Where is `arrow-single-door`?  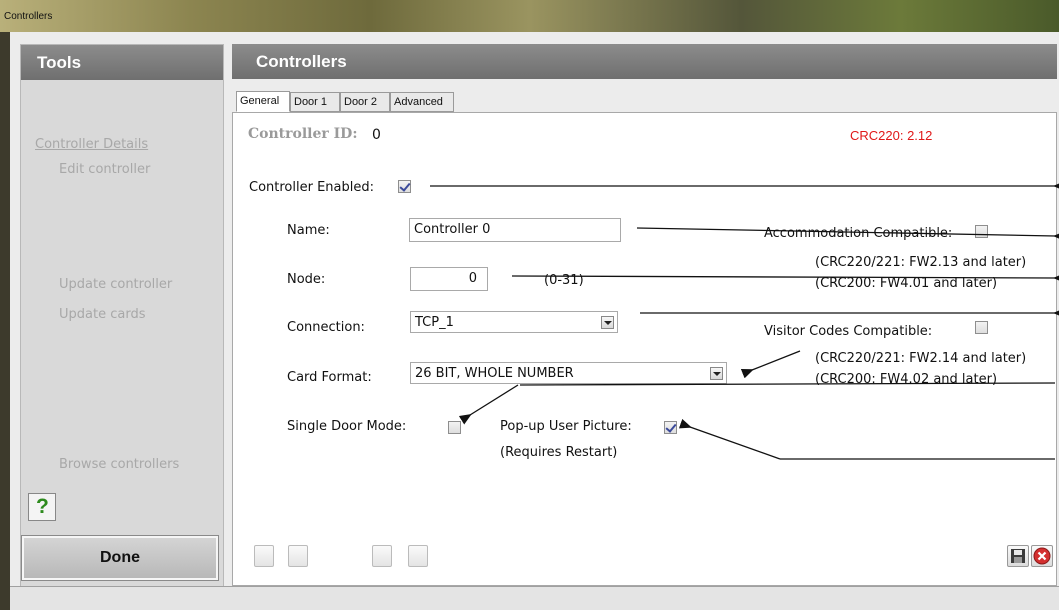 arrow-single-door is located at coordinates (488, 404).